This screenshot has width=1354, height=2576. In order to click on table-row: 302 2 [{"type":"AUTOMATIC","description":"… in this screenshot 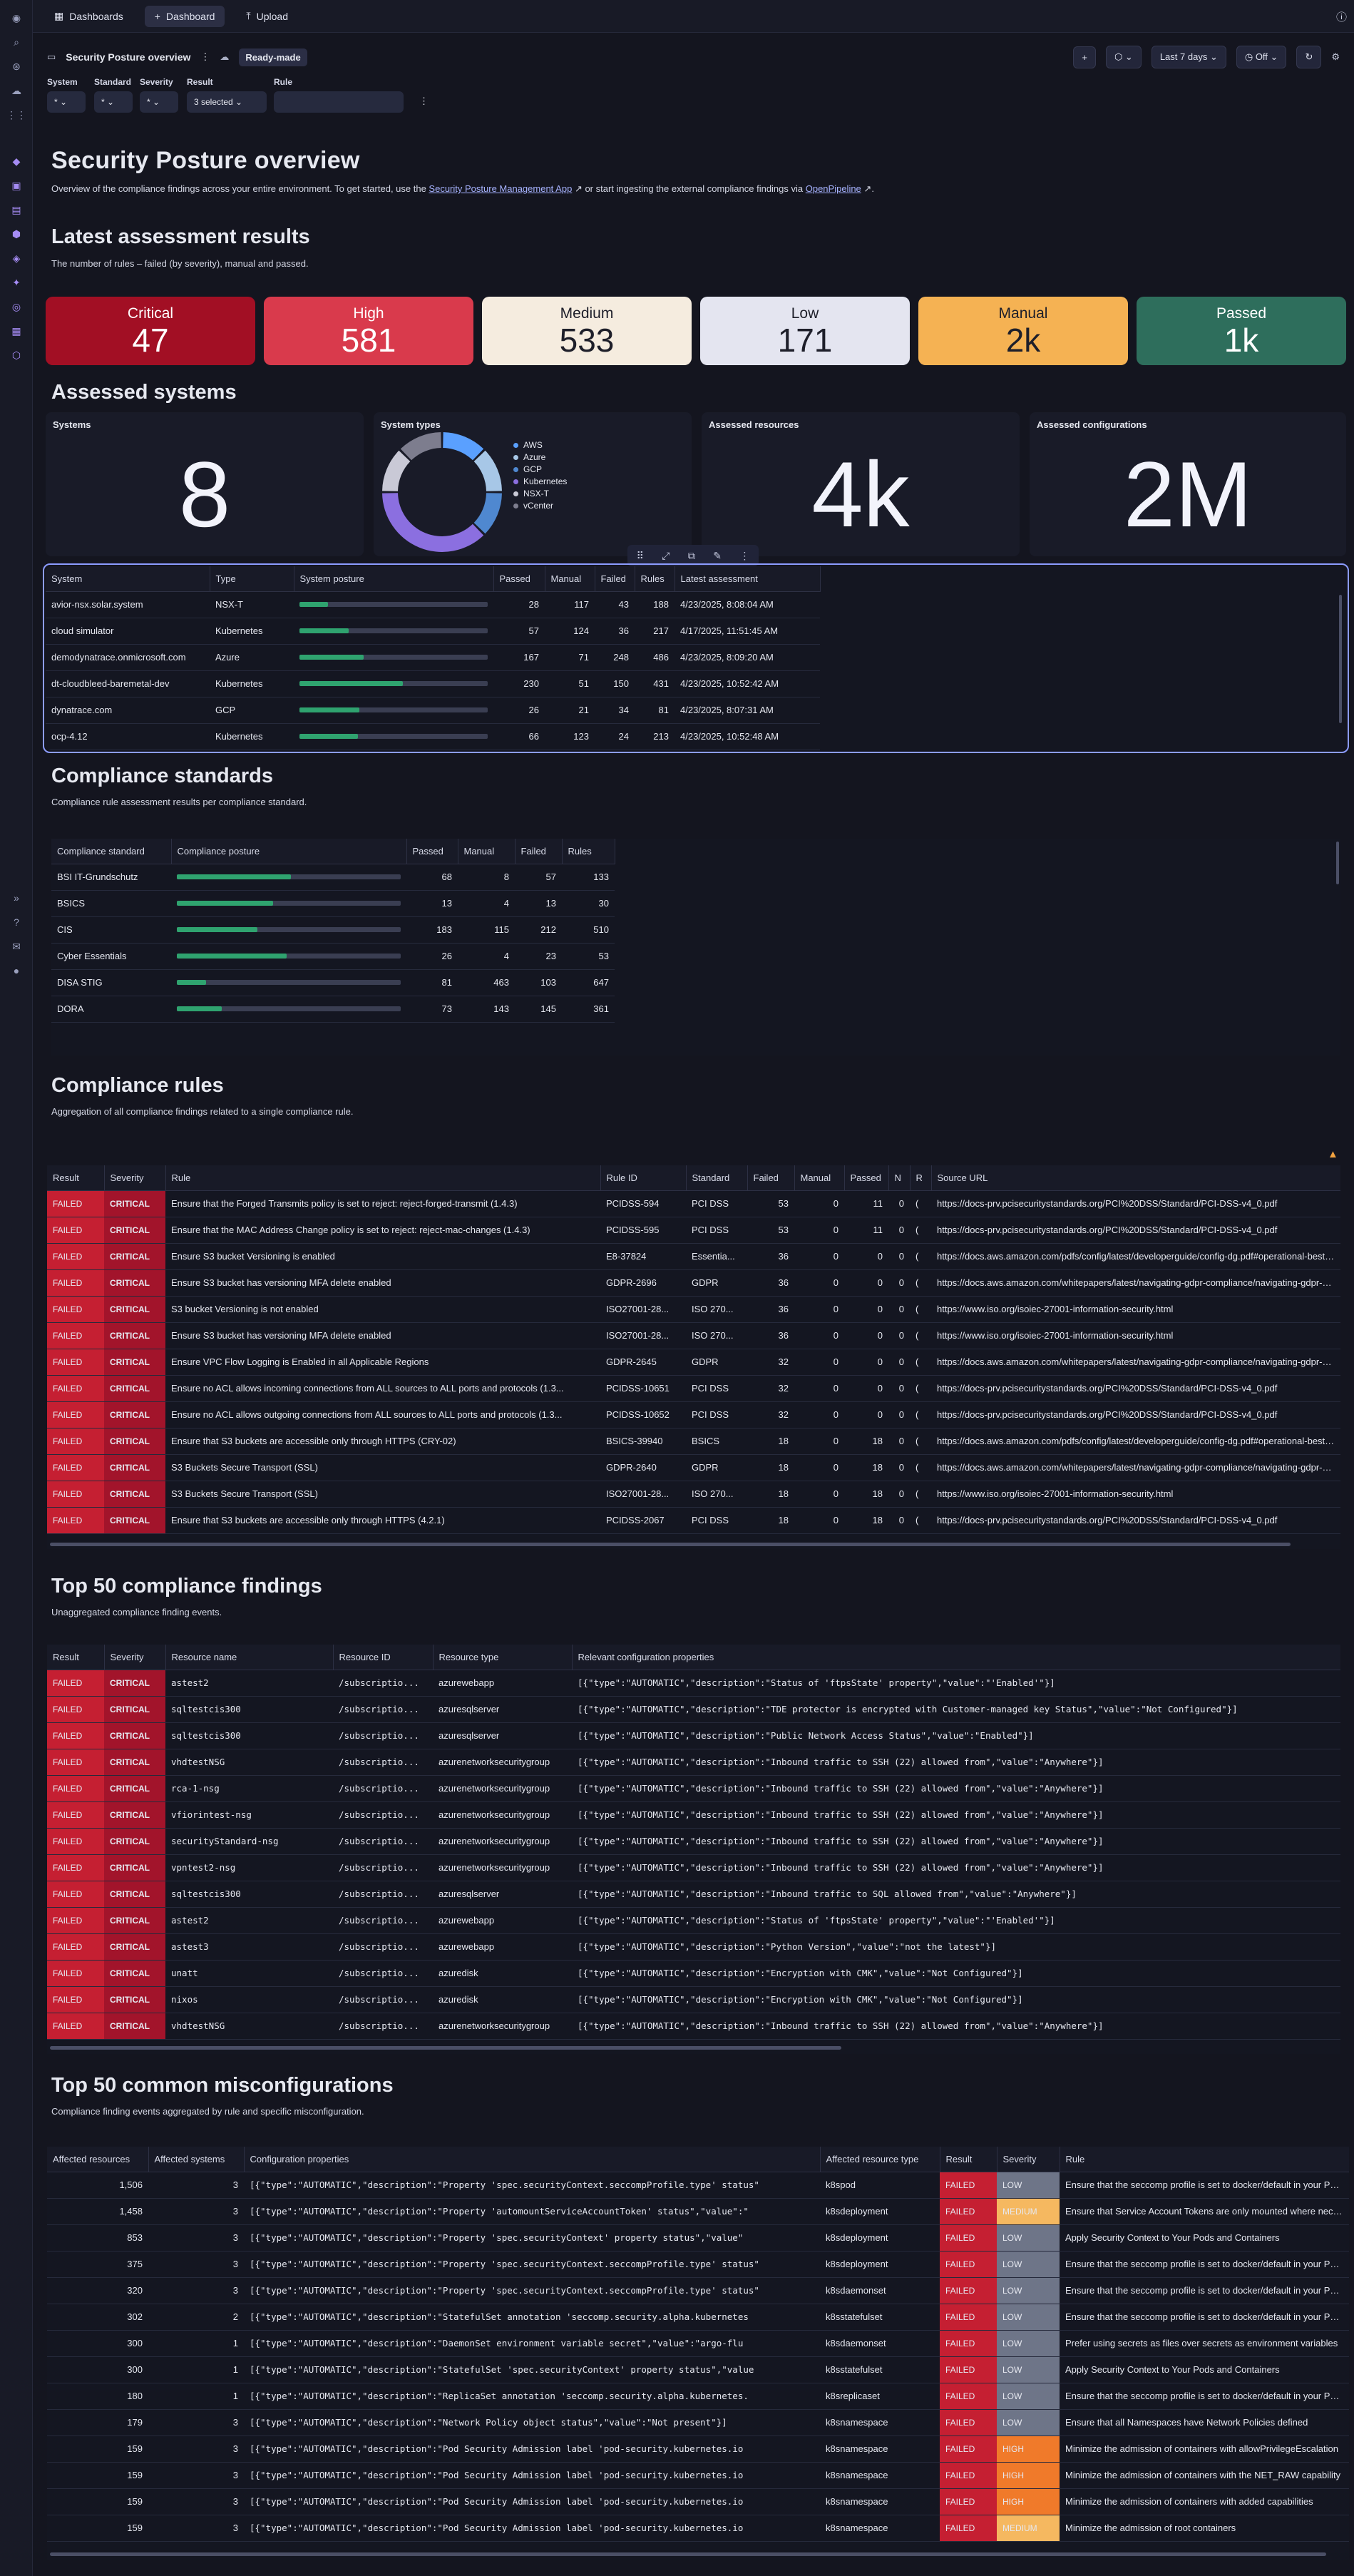, I will do `click(698, 2318)`.